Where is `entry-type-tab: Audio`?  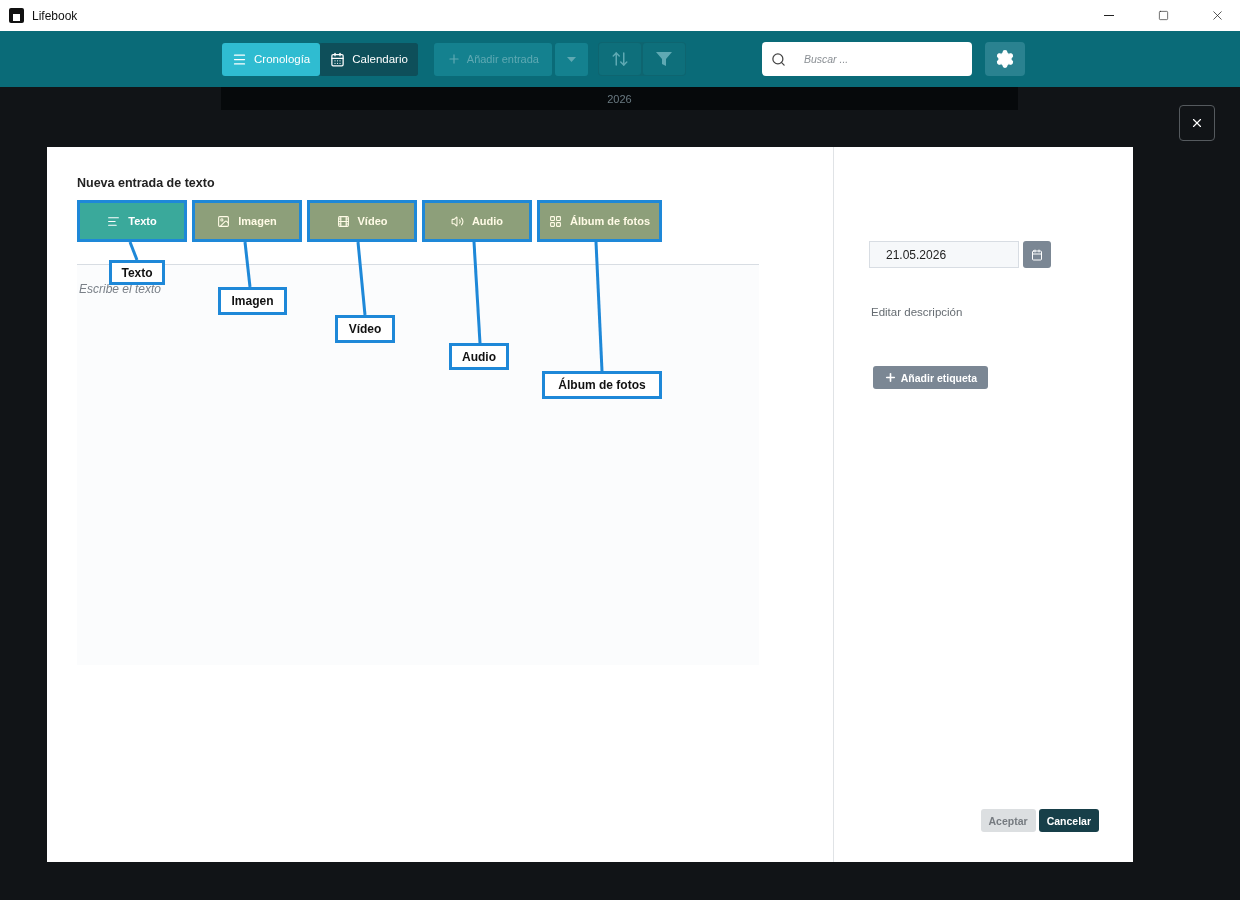
entry-type-tab: Audio is located at coordinates (477, 221).